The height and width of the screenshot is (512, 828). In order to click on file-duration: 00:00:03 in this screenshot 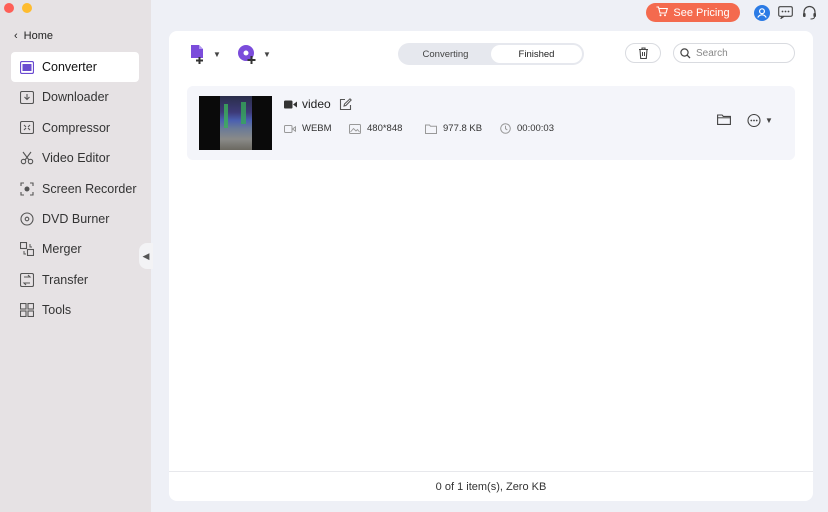, I will do `click(535, 128)`.